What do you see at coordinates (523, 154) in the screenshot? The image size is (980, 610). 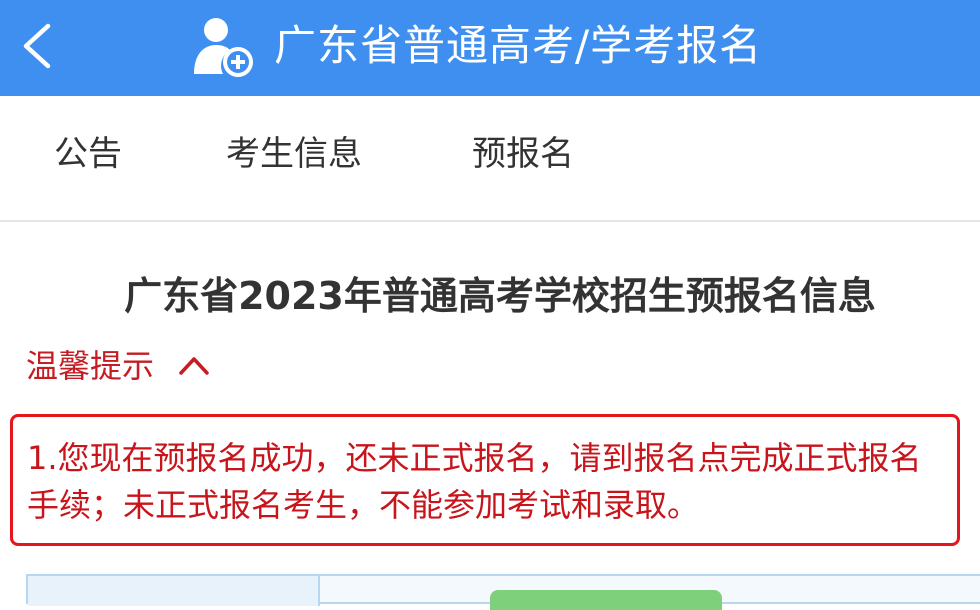 I see `tab-pre-registration: 预报名` at bounding box center [523, 154].